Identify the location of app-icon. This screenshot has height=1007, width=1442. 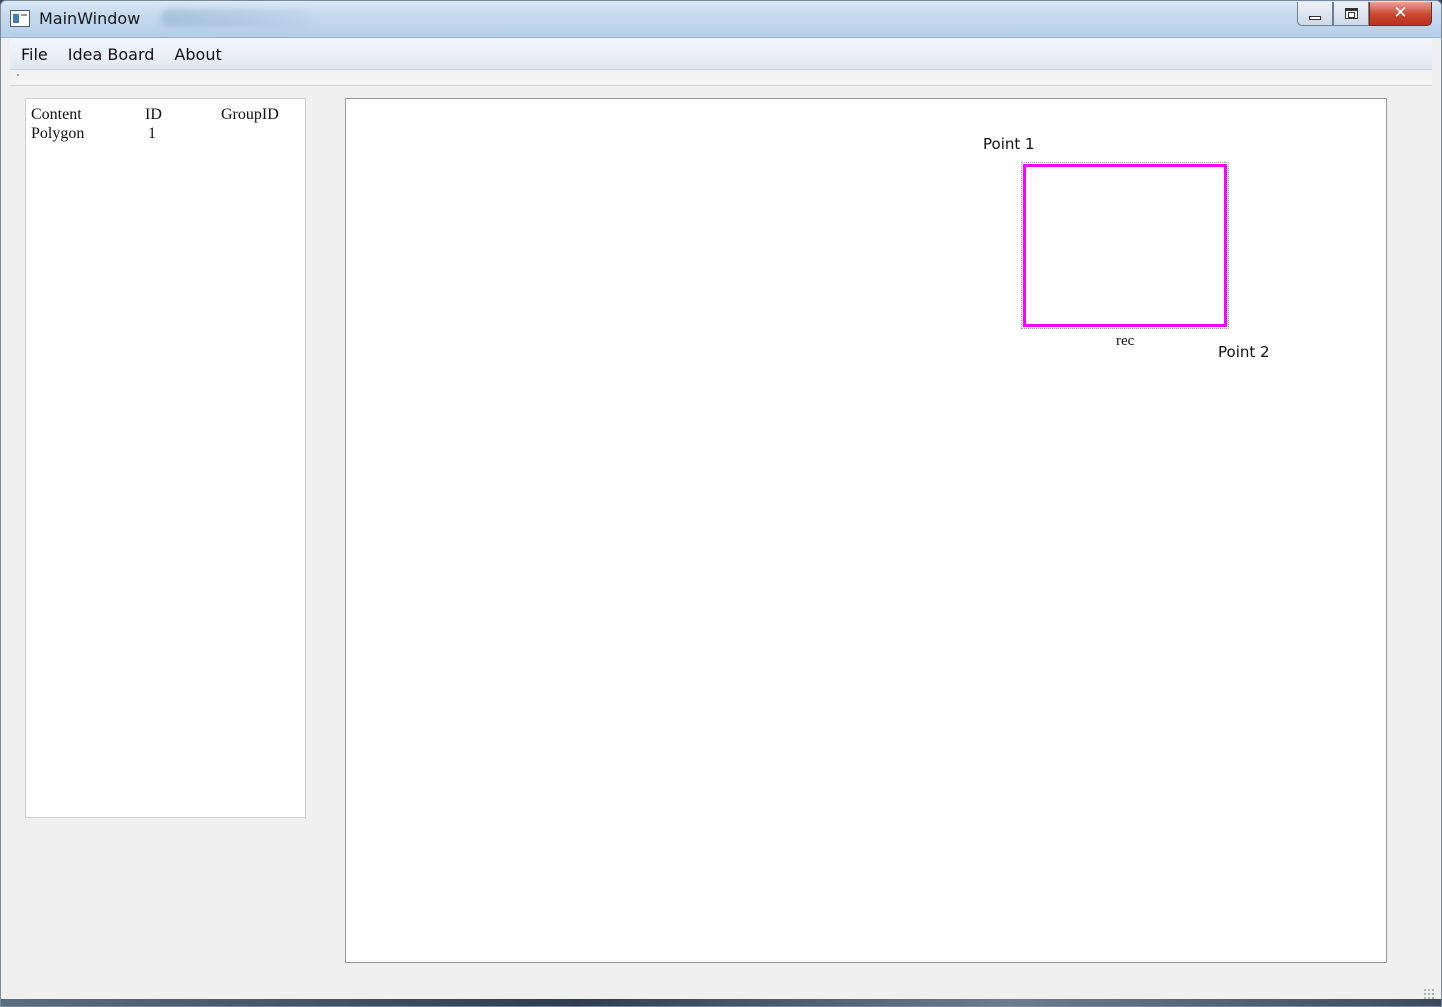
(20, 18).